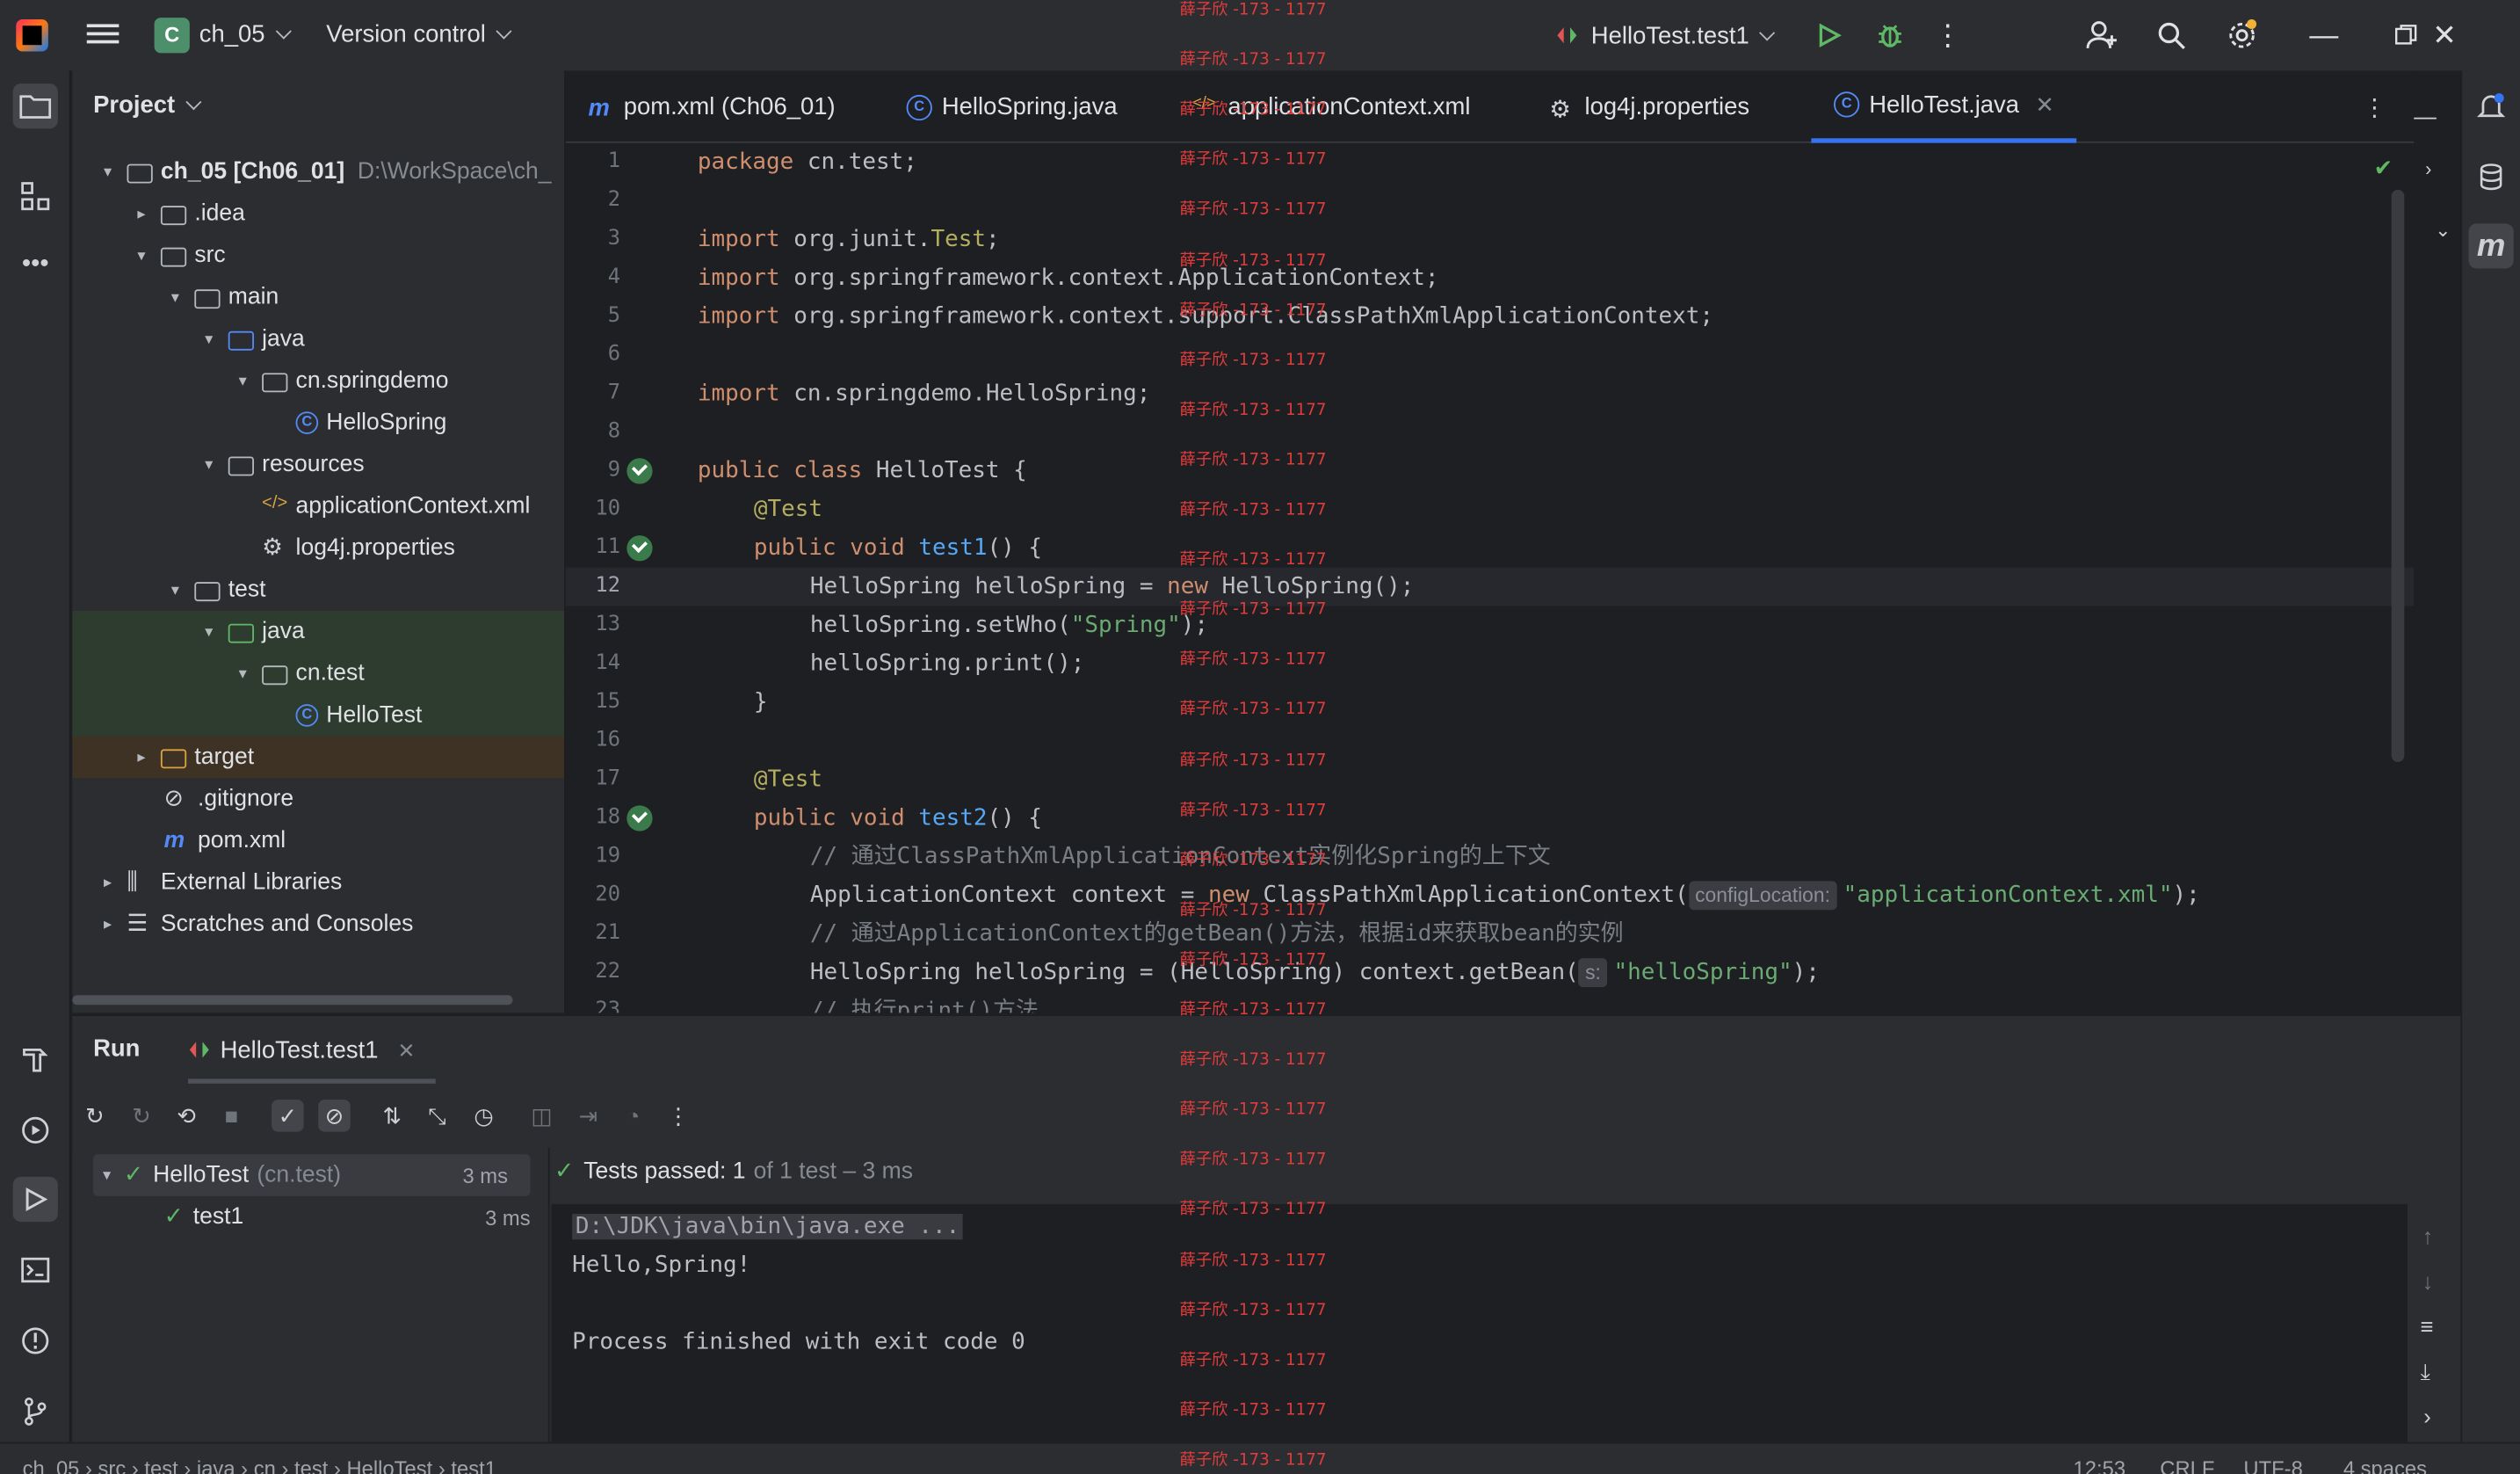 The height and width of the screenshot is (1474, 2520). I want to click on coverage-icon: ◔, so click(633, 1116).